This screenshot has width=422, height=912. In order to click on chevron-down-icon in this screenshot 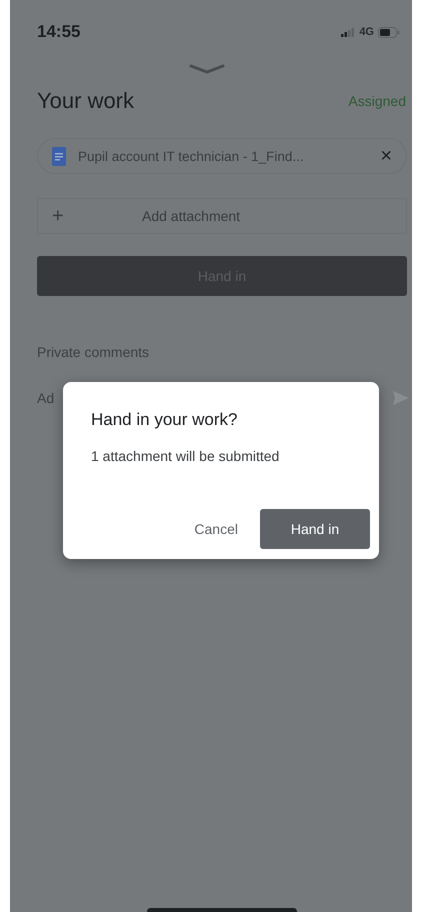, I will do `click(206, 69)`.